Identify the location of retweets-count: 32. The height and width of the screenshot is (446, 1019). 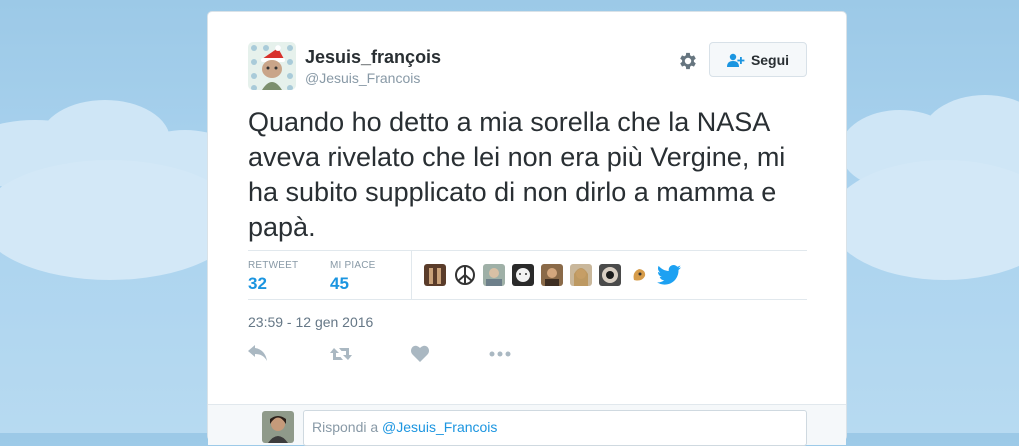
(257, 284).